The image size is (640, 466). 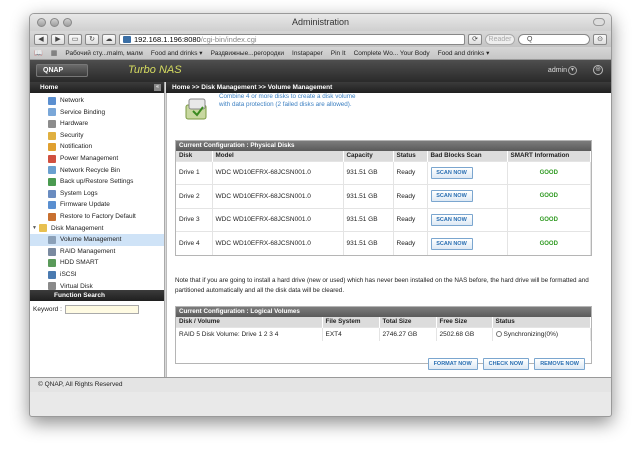 I want to click on sidebar-item: Hardware, so click(x=97, y=124).